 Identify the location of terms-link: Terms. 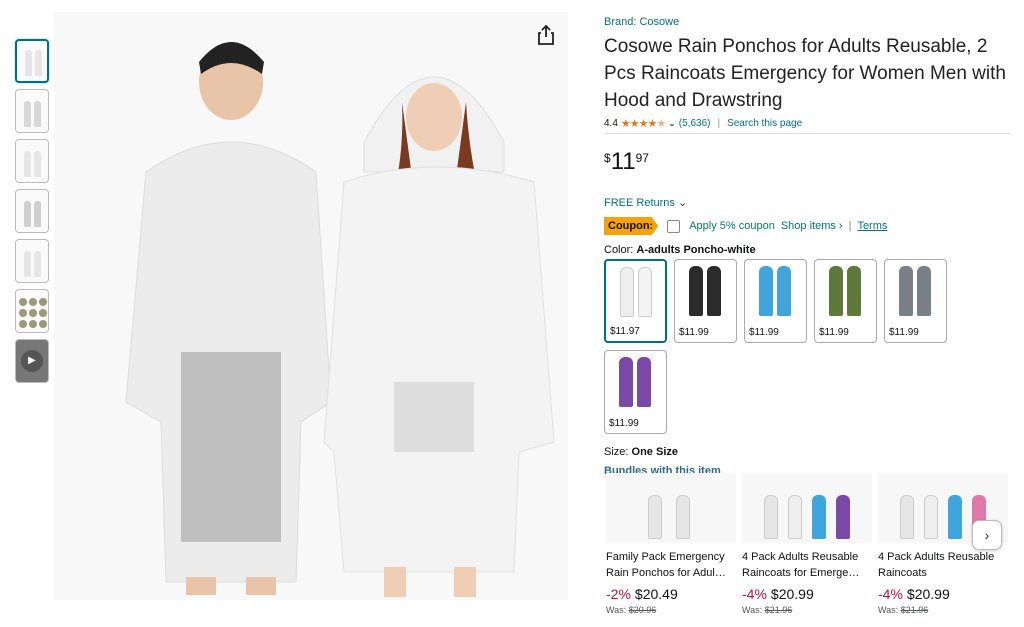
(872, 226).